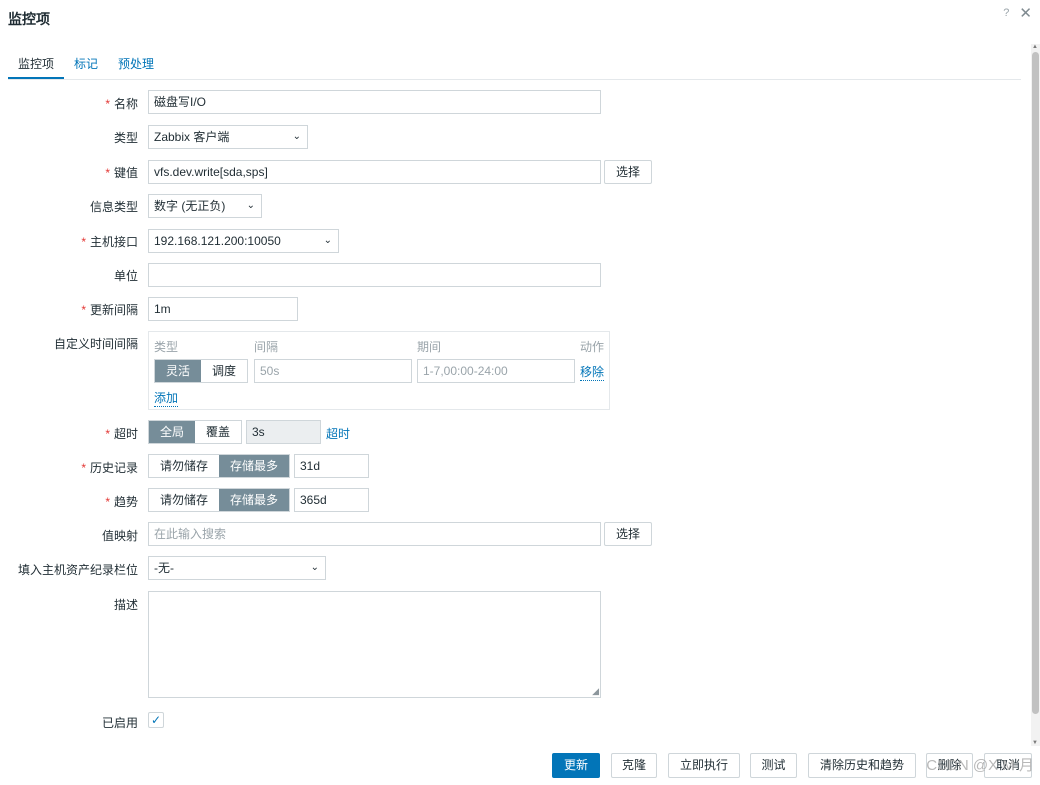 The width and height of the screenshot is (1040, 785). What do you see at coordinates (331, 500) in the screenshot?
I see `trends-input: 365d` at bounding box center [331, 500].